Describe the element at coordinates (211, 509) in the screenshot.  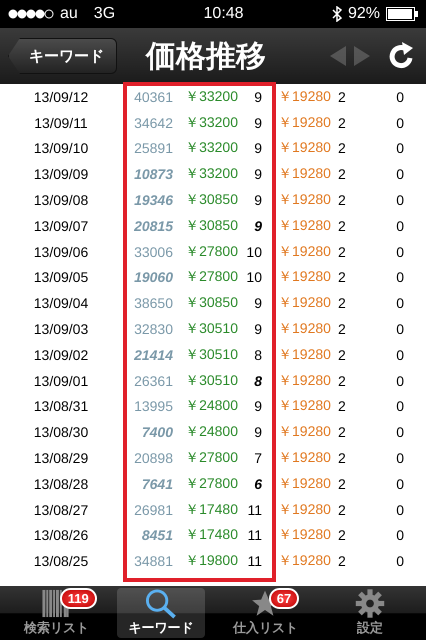
I see `price-cell-text: ￥17480` at that location.